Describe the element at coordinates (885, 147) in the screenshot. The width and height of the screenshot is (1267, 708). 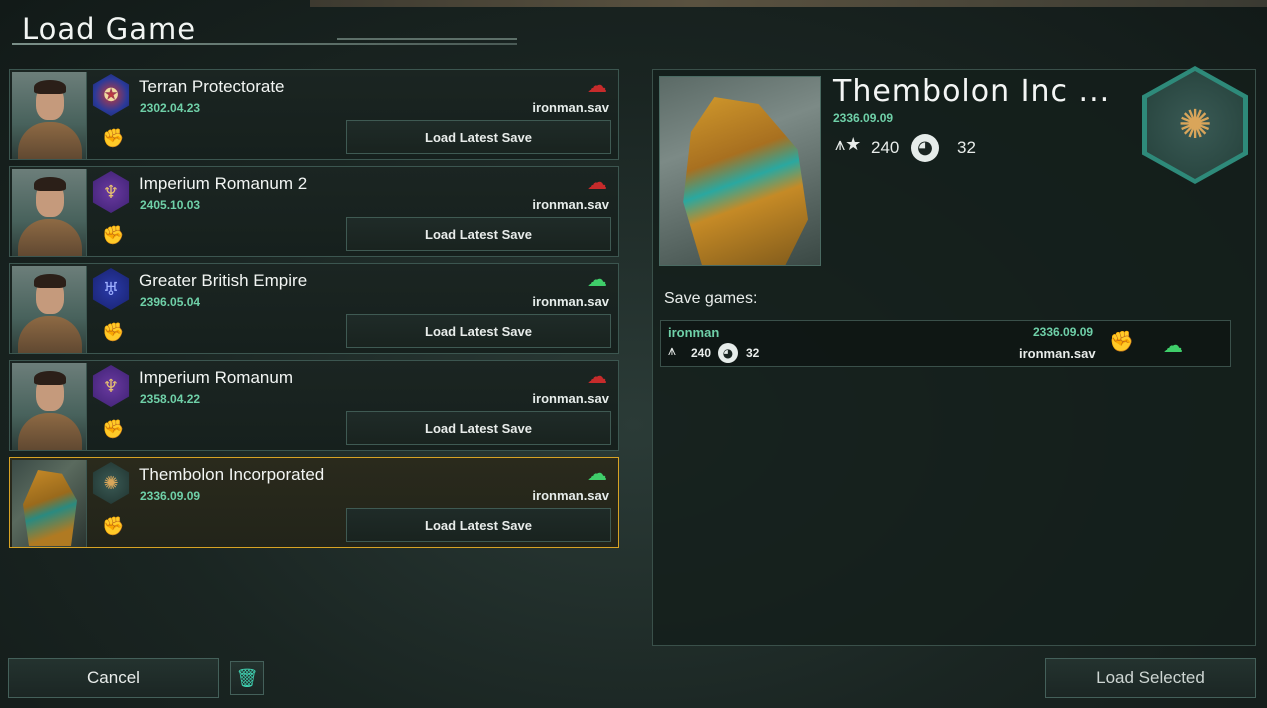
I see `rank-value: 240` at that location.